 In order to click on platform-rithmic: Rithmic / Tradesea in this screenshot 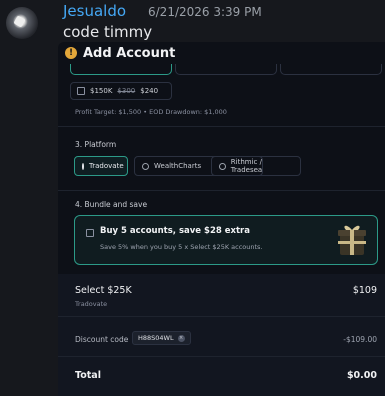, I will do `click(256, 166)`.